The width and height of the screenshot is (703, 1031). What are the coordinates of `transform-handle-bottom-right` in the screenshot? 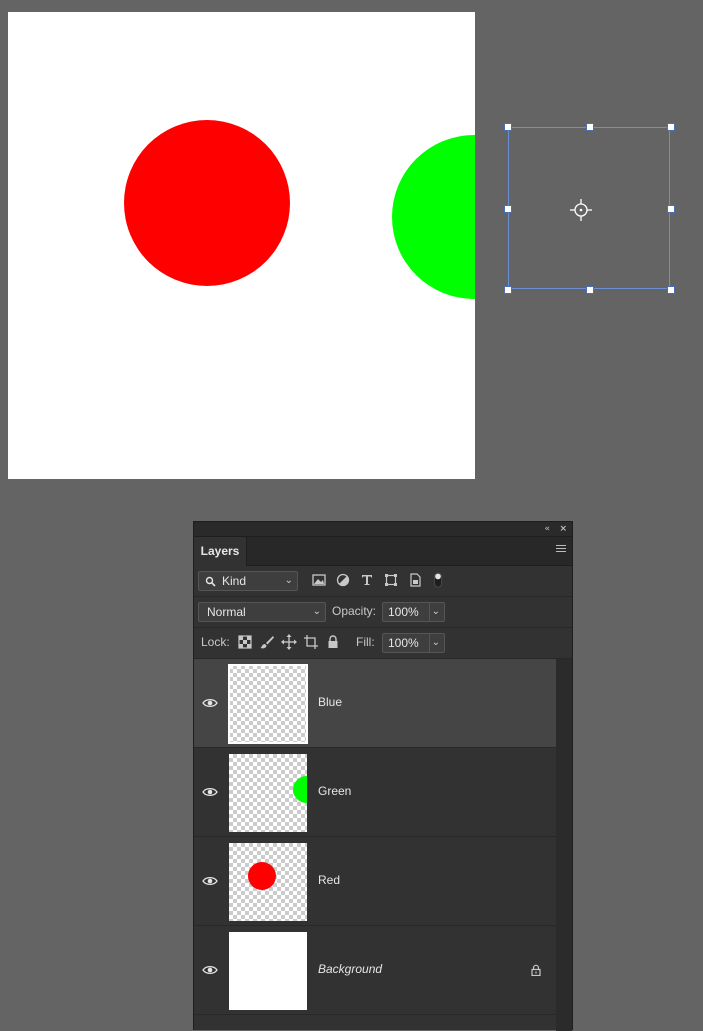 It's located at (671, 290).